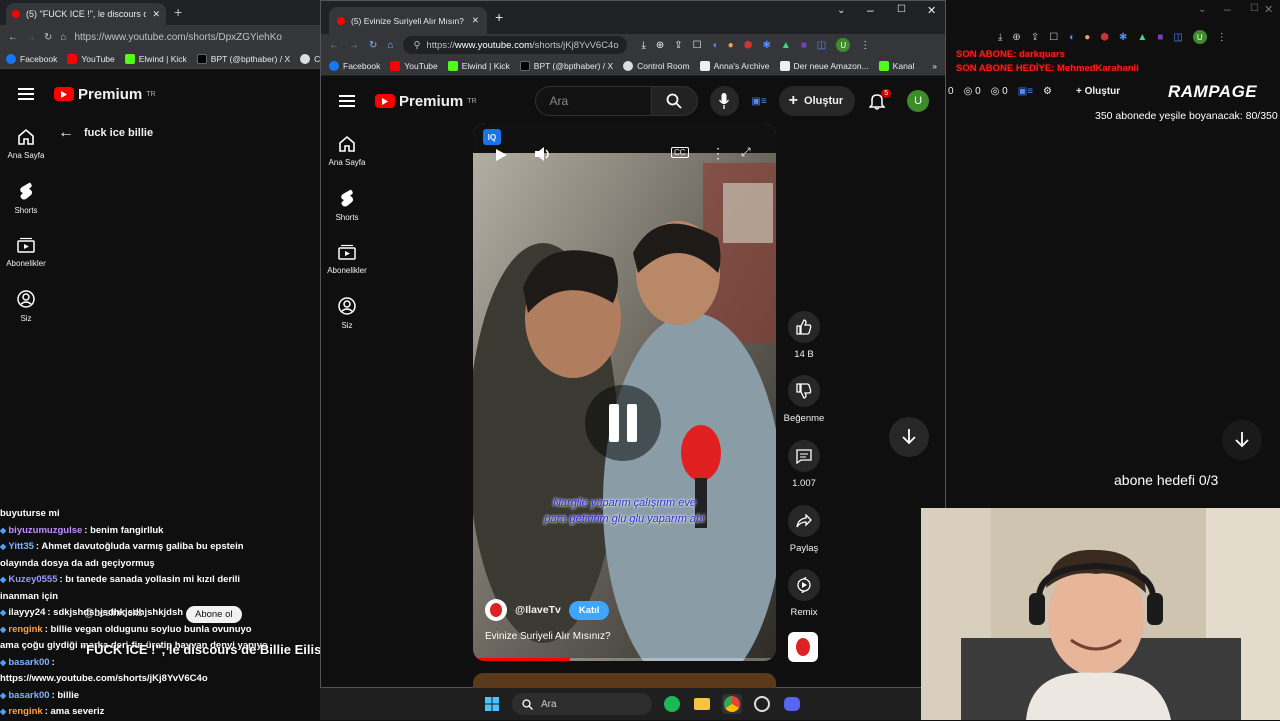 Image resolution: width=1280 pixels, height=721 pixels. Describe the element at coordinates (715, 45) in the screenshot. I see `extension-translate-icon: ◖` at that location.